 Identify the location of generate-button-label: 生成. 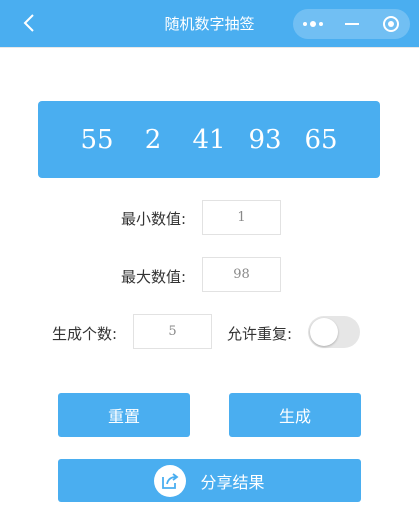
(294, 416).